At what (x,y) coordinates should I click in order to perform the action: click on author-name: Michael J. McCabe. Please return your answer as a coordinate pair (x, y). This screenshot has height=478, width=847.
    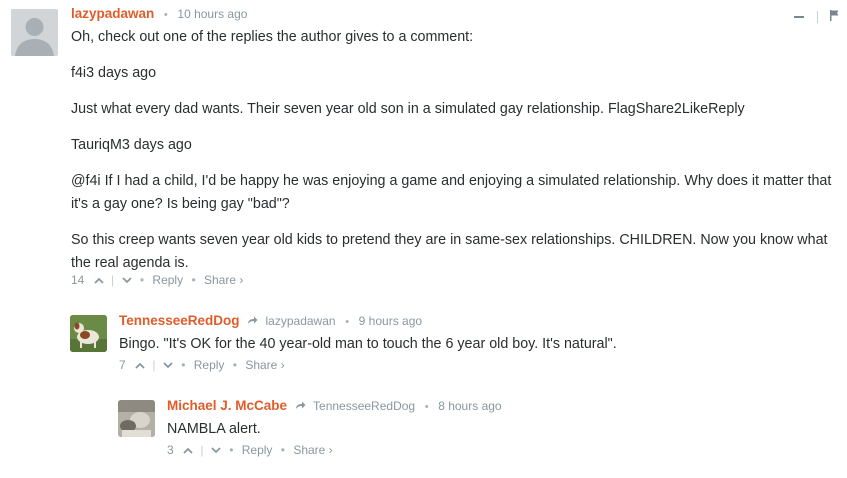
    Looking at the image, I should click on (227, 405).